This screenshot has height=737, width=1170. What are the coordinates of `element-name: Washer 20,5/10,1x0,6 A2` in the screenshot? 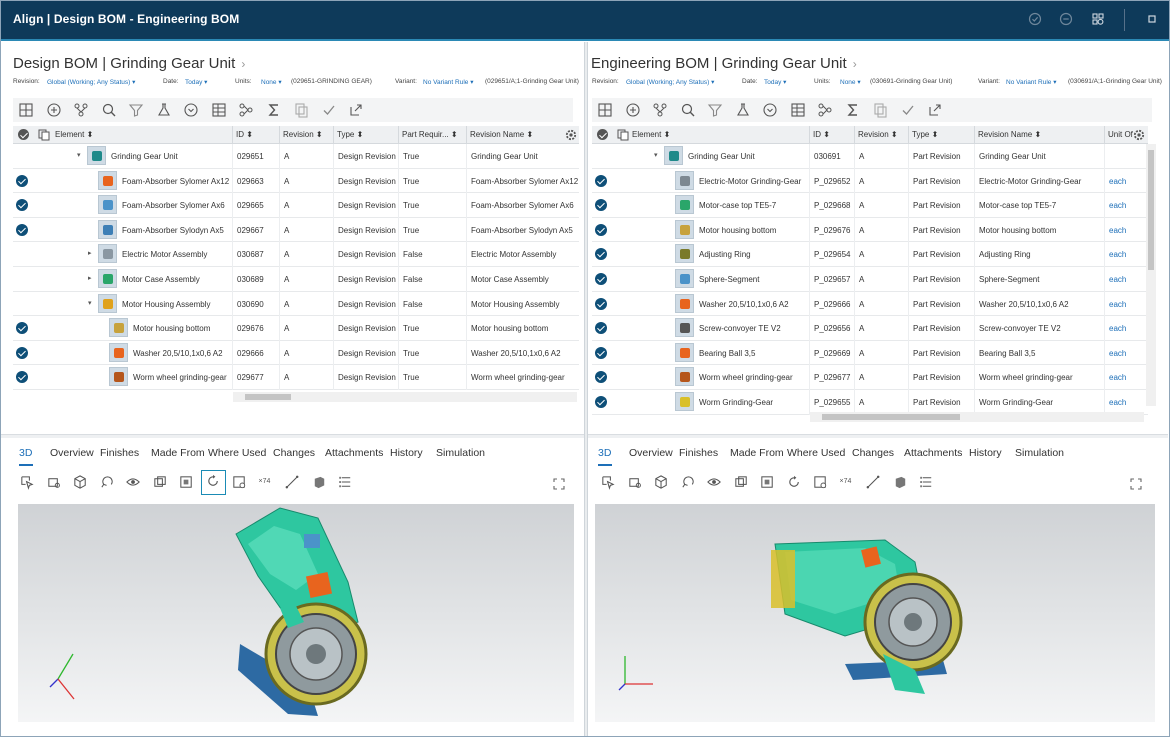 It's located at (181, 353).